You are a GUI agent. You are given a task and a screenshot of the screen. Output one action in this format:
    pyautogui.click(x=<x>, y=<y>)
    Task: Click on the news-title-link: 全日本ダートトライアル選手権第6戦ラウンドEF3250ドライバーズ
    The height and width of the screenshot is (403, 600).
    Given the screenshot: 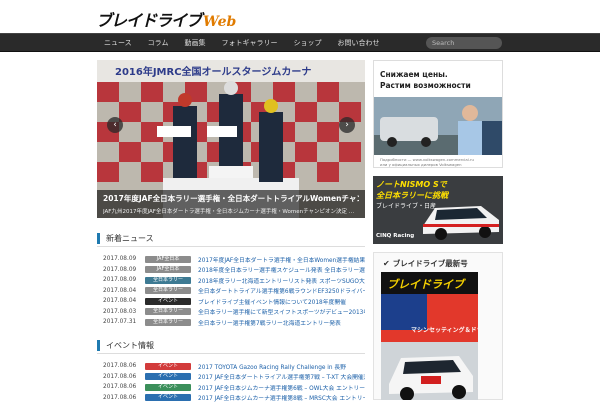 What is the action you would take?
    pyautogui.click(x=281, y=290)
    